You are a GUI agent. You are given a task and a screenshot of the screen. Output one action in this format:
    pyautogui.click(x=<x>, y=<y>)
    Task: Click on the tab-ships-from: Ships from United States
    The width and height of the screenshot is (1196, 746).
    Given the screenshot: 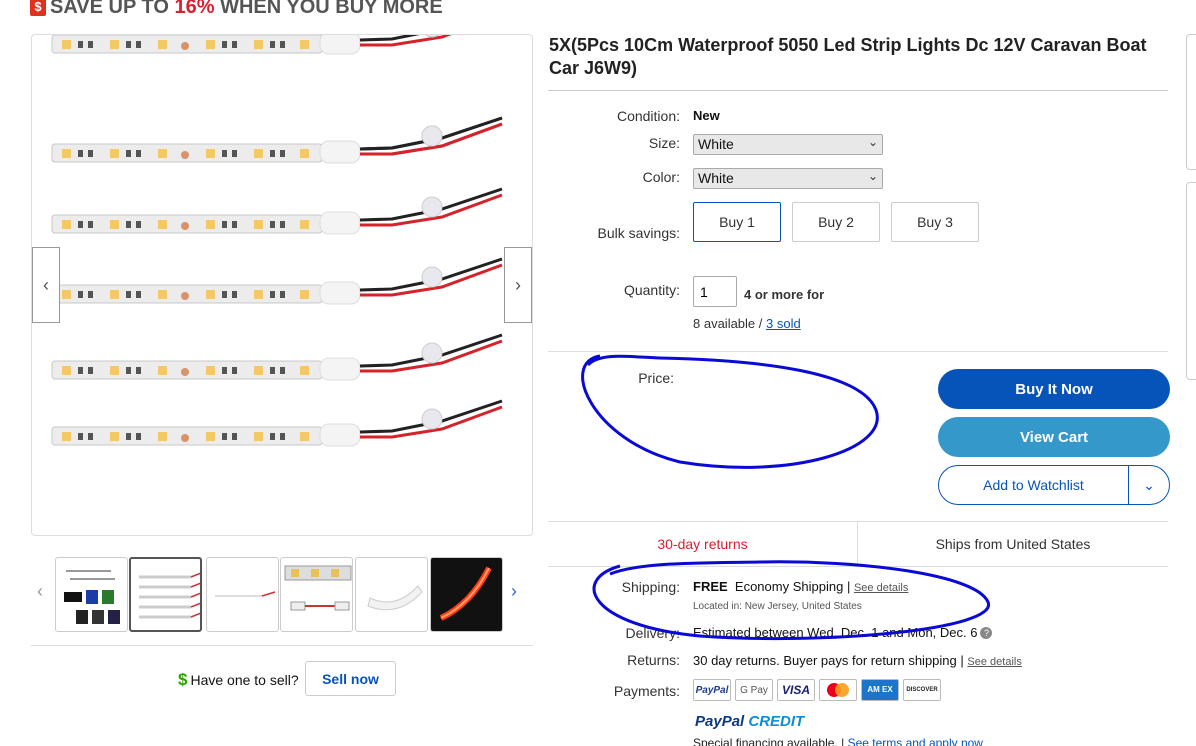 What is the action you would take?
    pyautogui.click(x=1013, y=544)
    